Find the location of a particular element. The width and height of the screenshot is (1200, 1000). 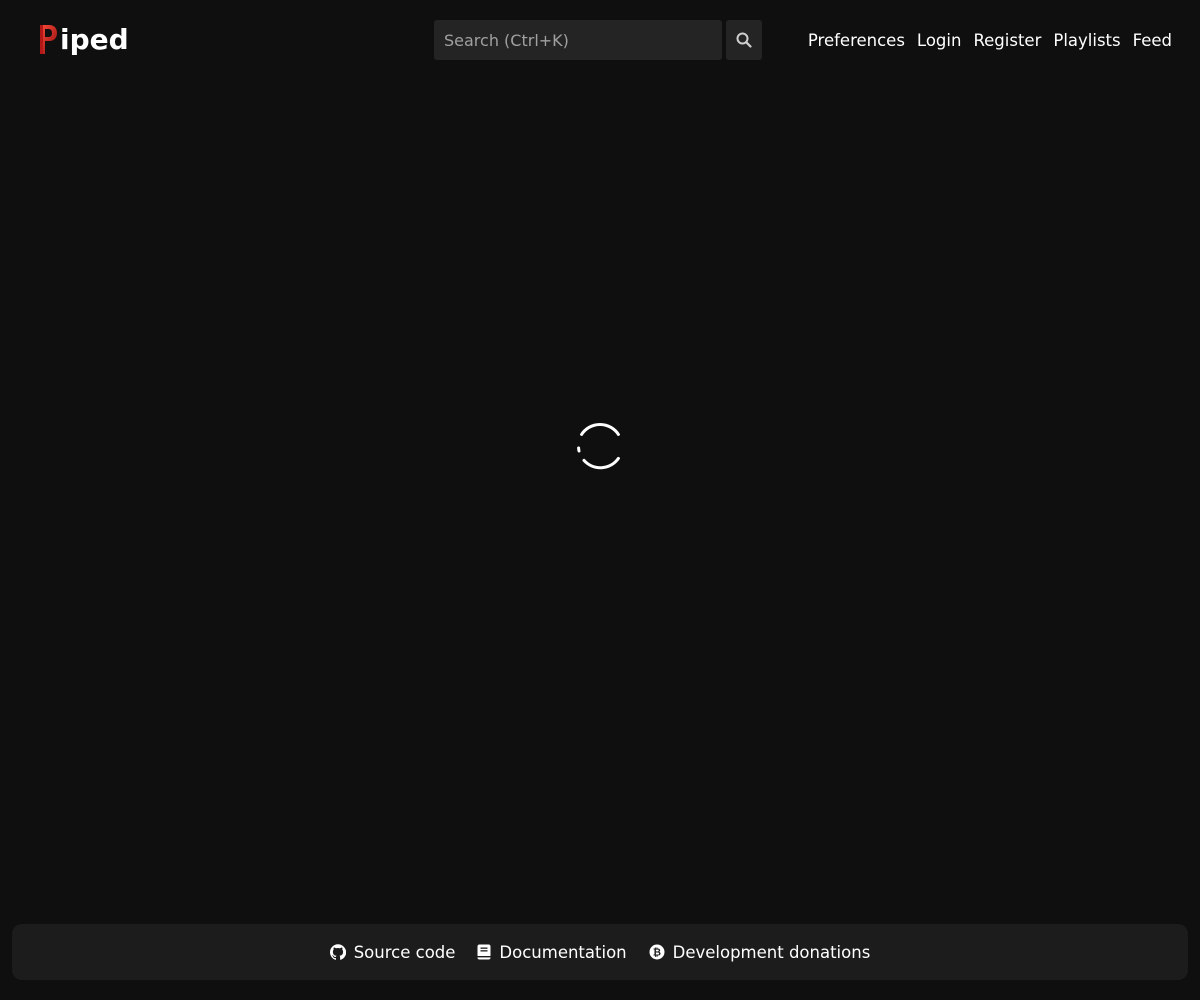

nav-preferences: Preferences is located at coordinates (856, 41).